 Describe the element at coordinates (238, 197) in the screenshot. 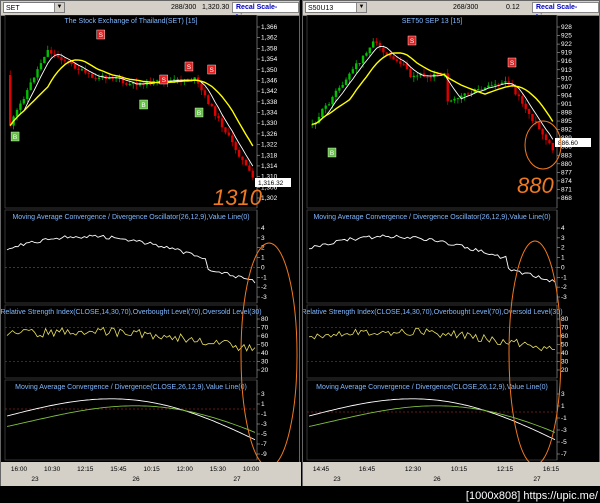

I see `annotation-label: 1310` at that location.